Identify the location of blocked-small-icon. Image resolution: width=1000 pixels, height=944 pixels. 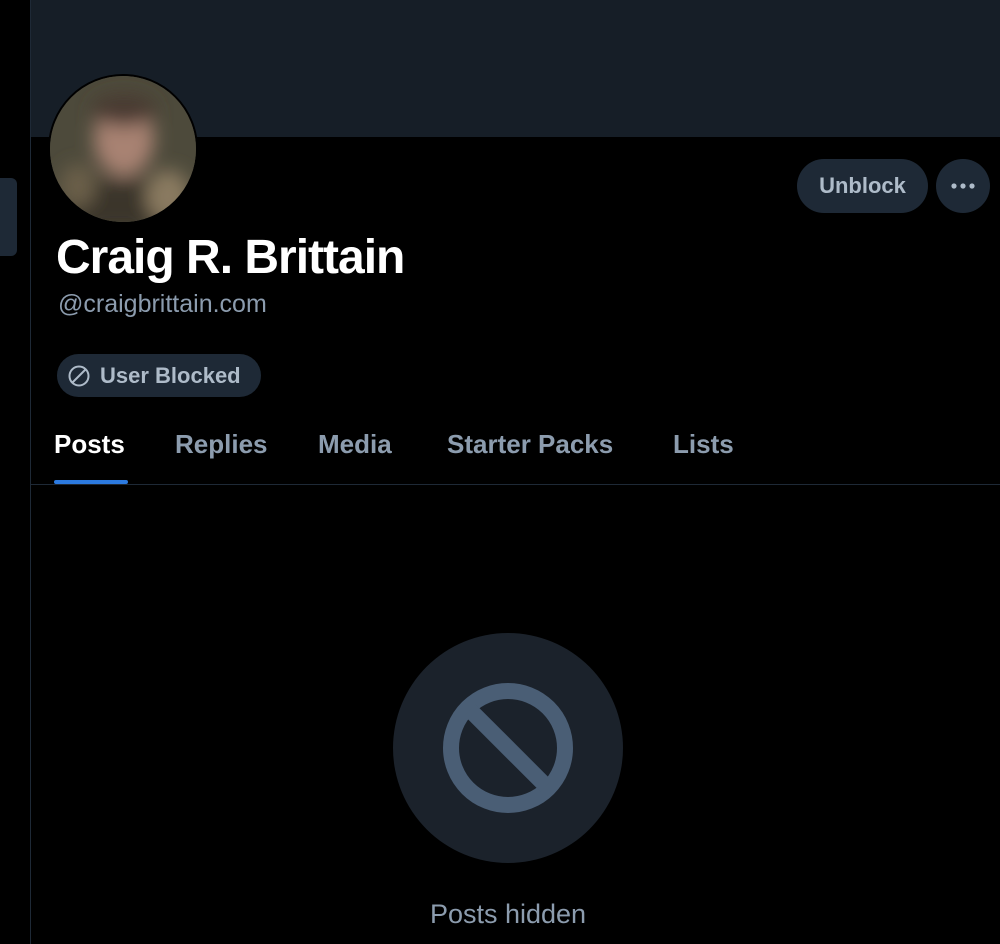
(79, 375).